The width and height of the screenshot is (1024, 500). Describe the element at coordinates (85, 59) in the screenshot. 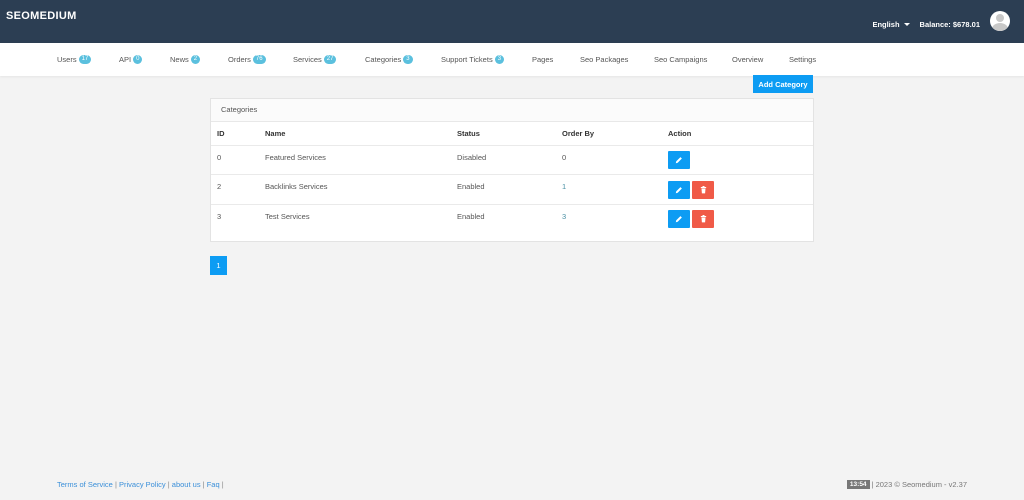

I see `count-badge: 17` at that location.